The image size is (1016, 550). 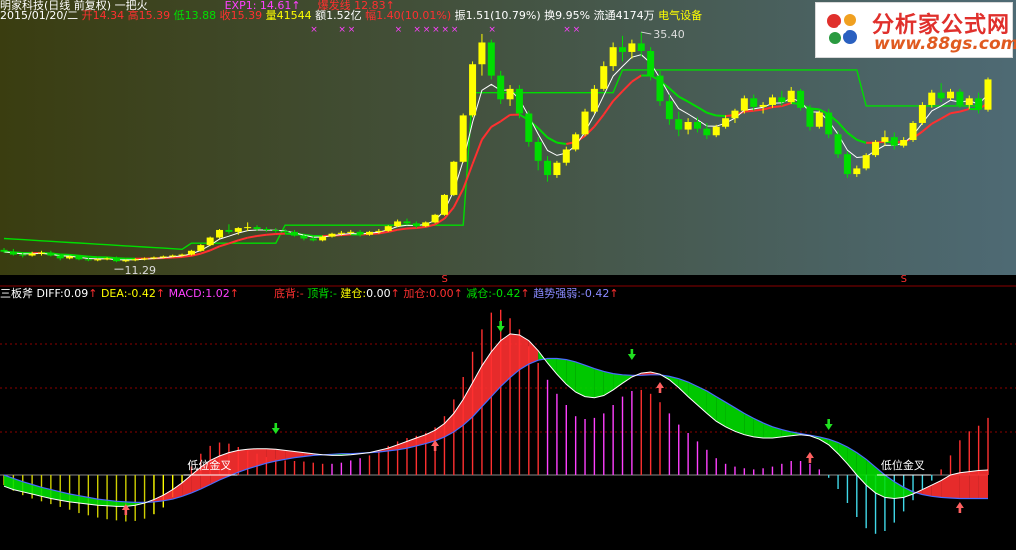 What do you see at coordinates (378, 293) in the screenshot?
I see `build-position-value: 0.00` at bounding box center [378, 293].